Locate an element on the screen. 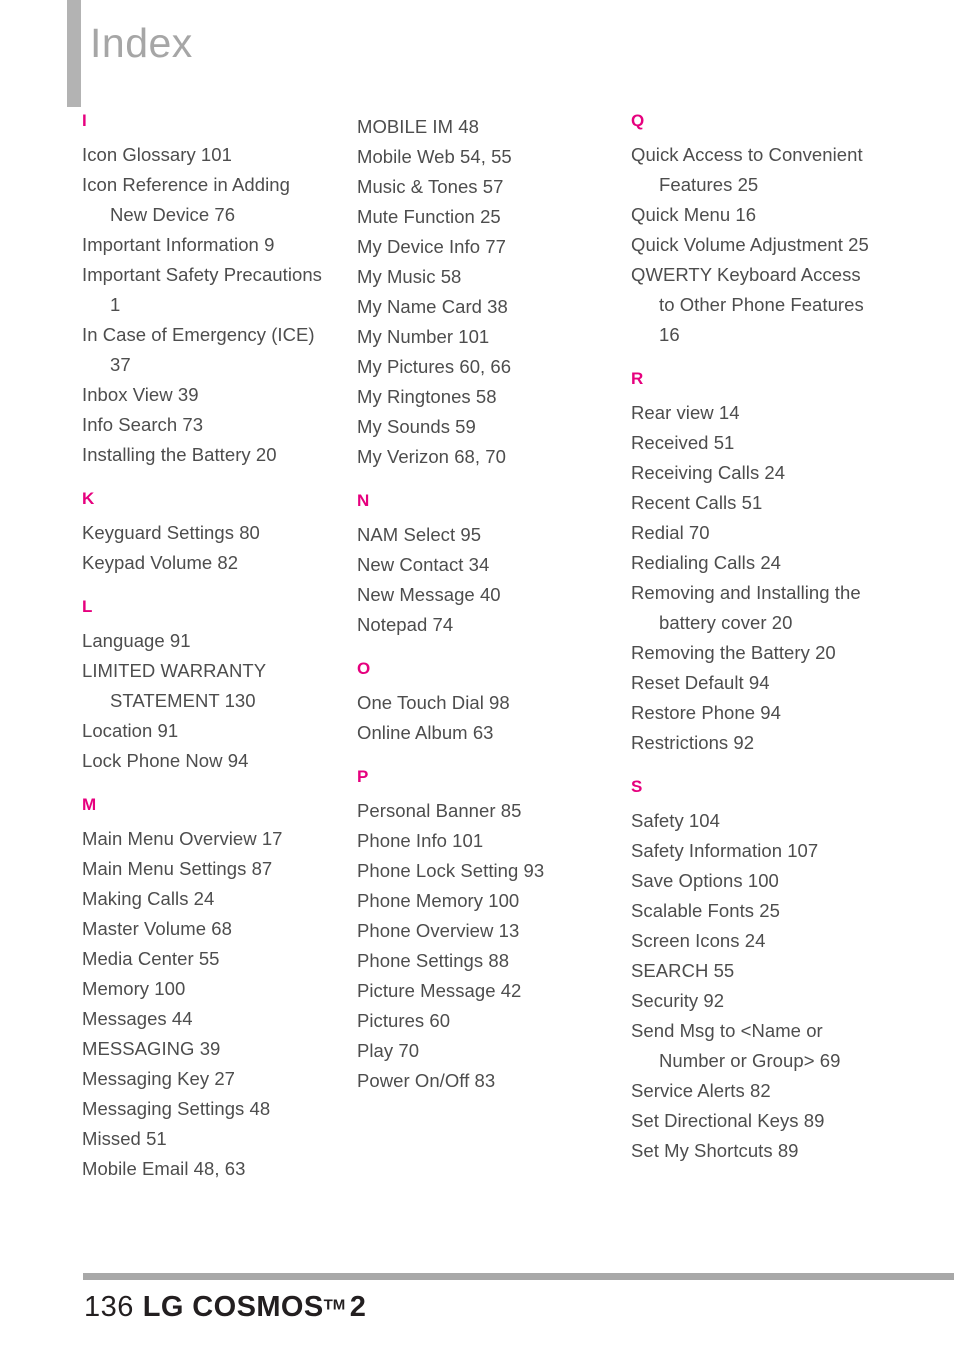 The height and width of the screenshot is (1372, 954). index-entry: Inbox View 39 is located at coordinates (207, 395).